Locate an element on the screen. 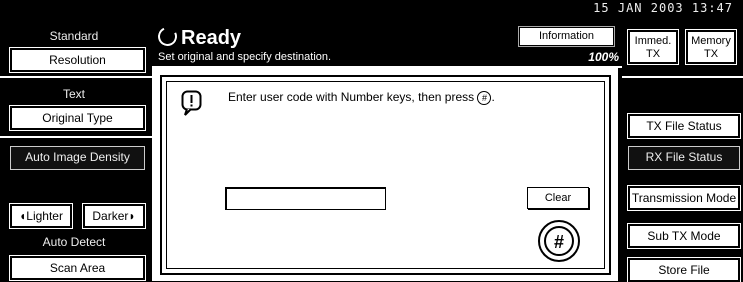  scale-percent: 100% is located at coordinates (603, 57).